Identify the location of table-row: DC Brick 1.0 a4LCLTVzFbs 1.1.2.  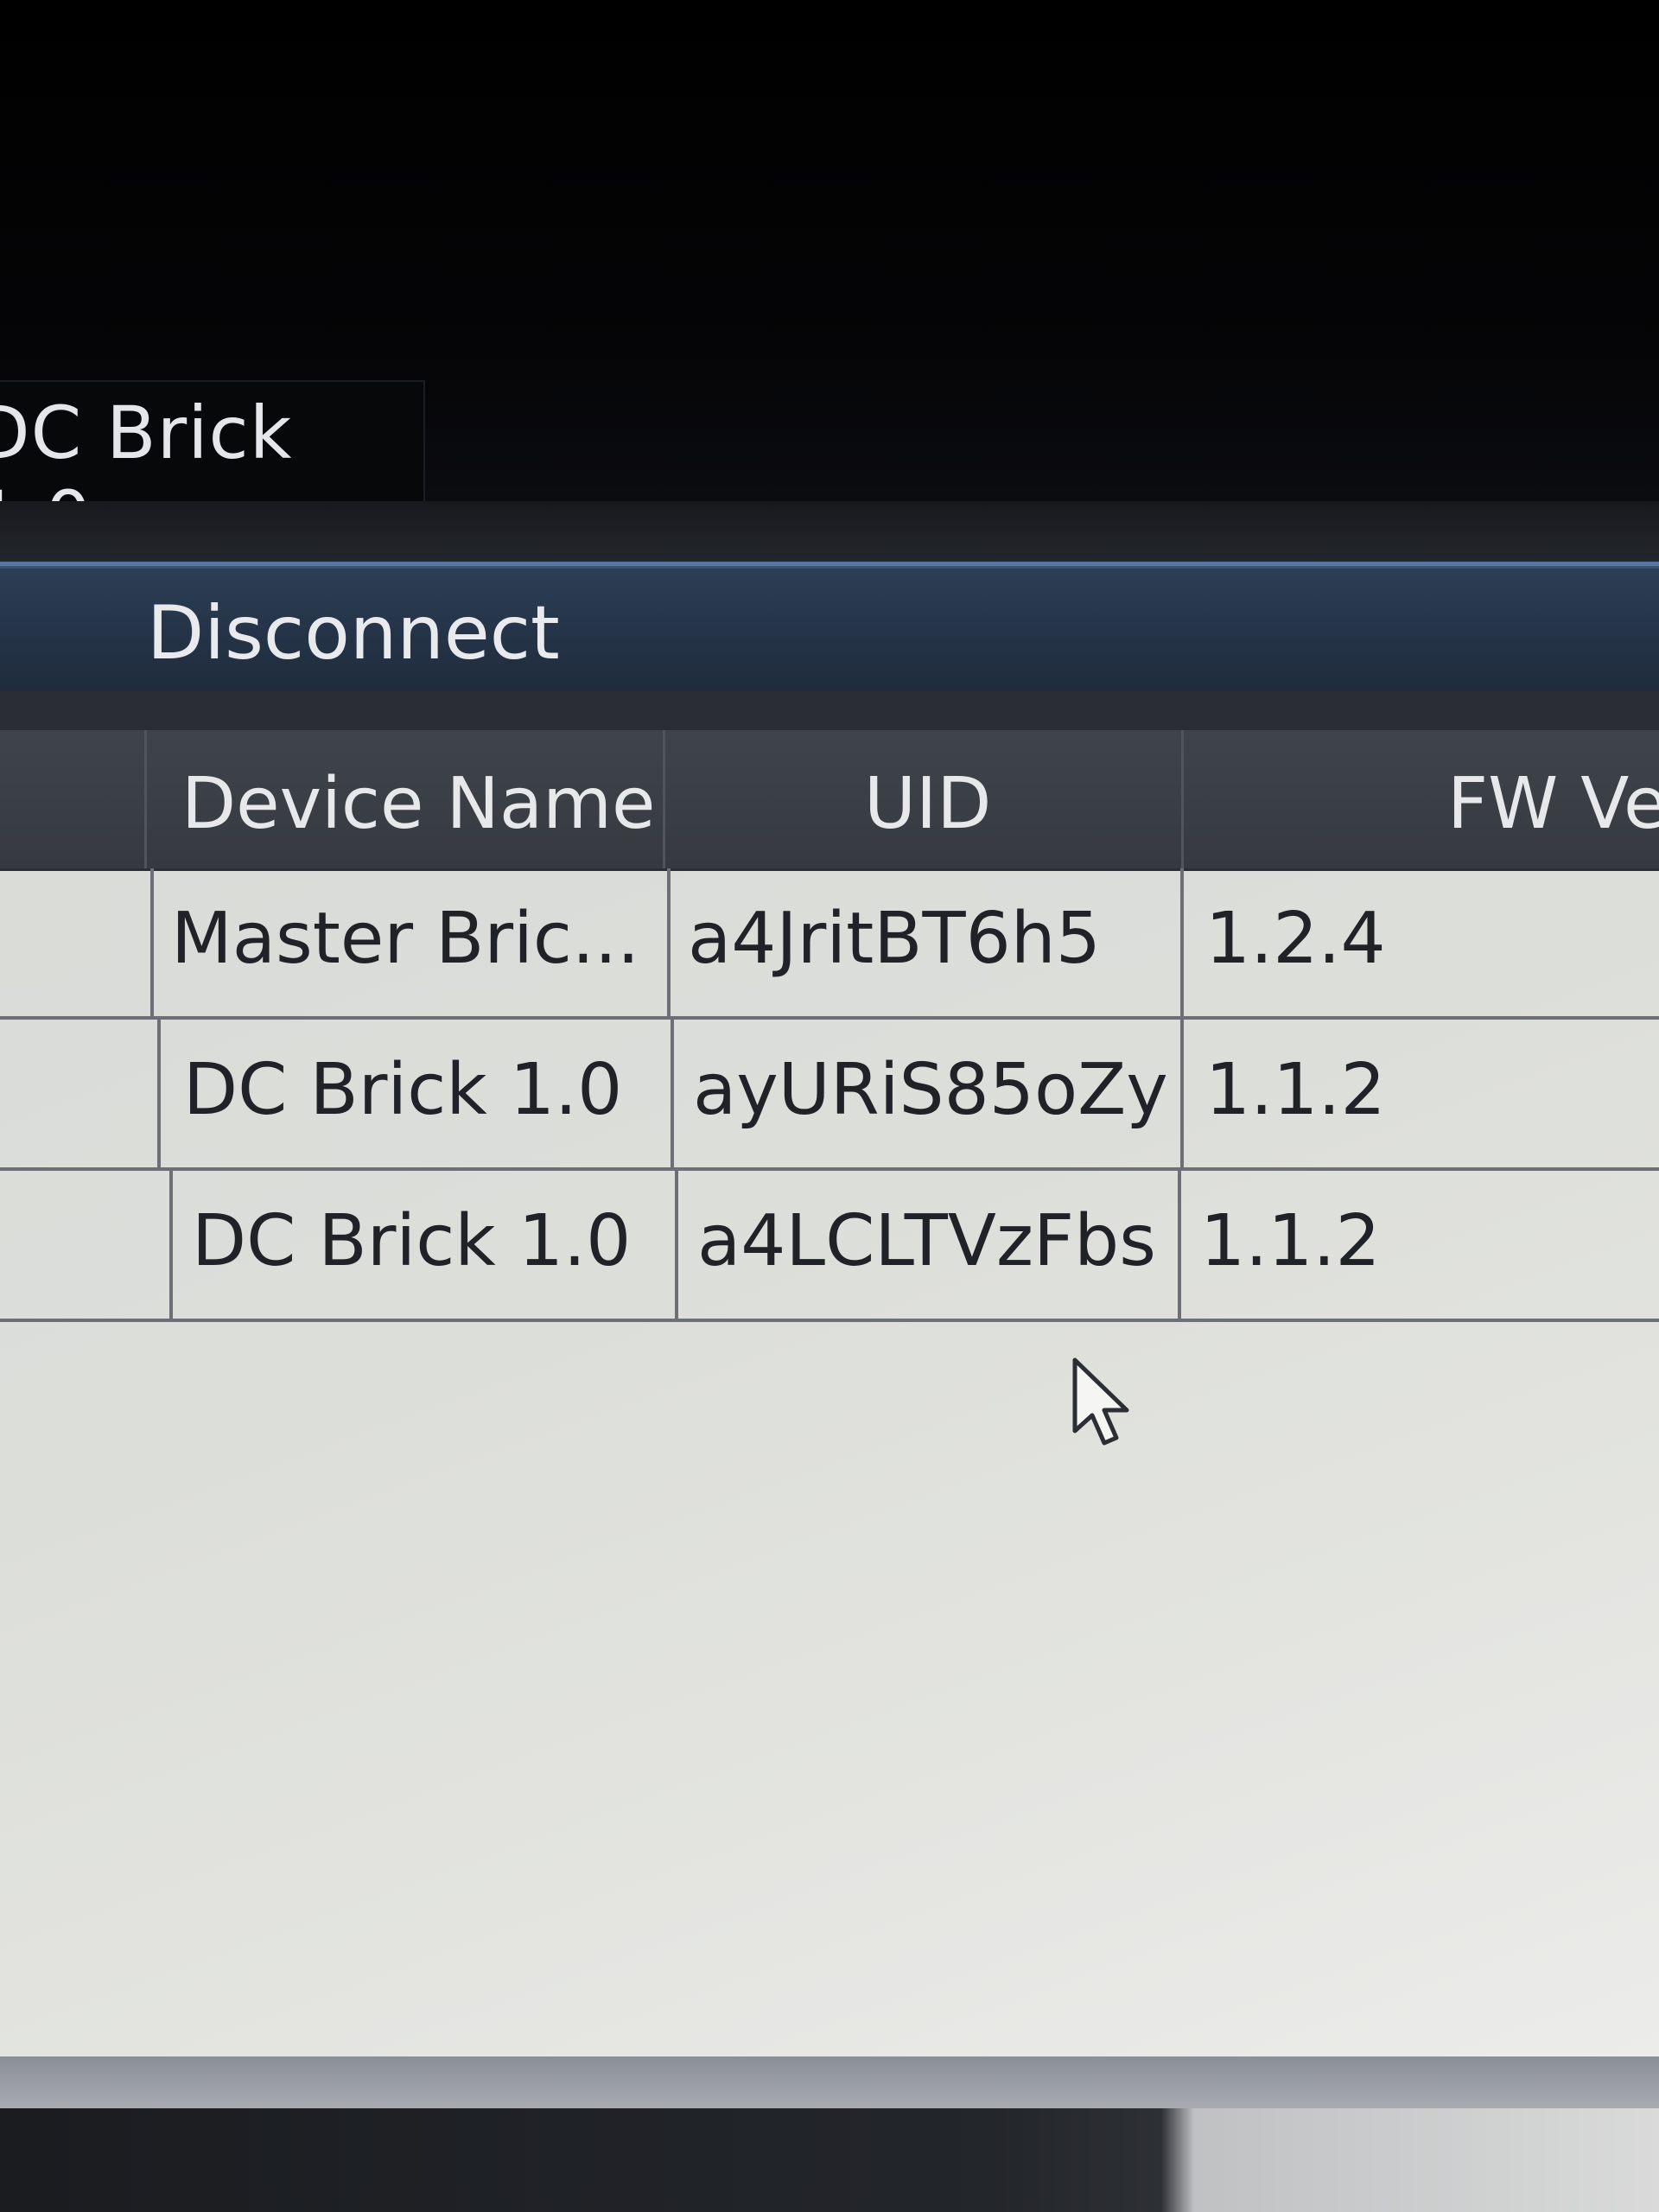
(829, 1246).